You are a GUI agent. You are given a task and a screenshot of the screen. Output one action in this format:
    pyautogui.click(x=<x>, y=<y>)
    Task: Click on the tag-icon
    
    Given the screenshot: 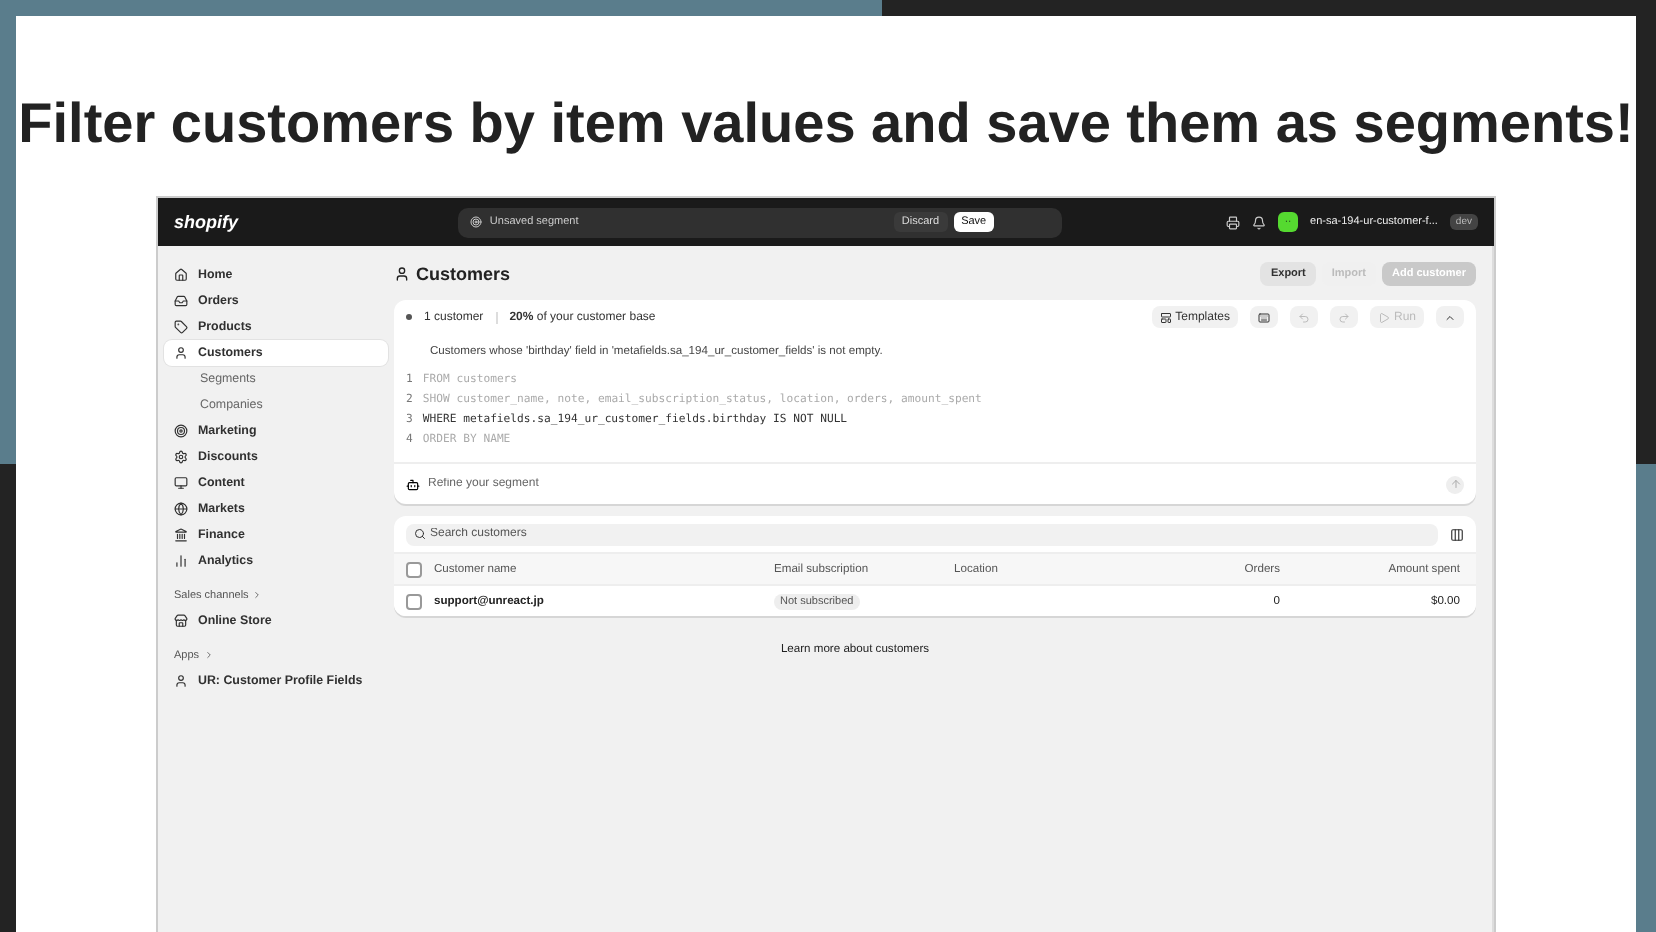 What is the action you would take?
    pyautogui.click(x=181, y=327)
    